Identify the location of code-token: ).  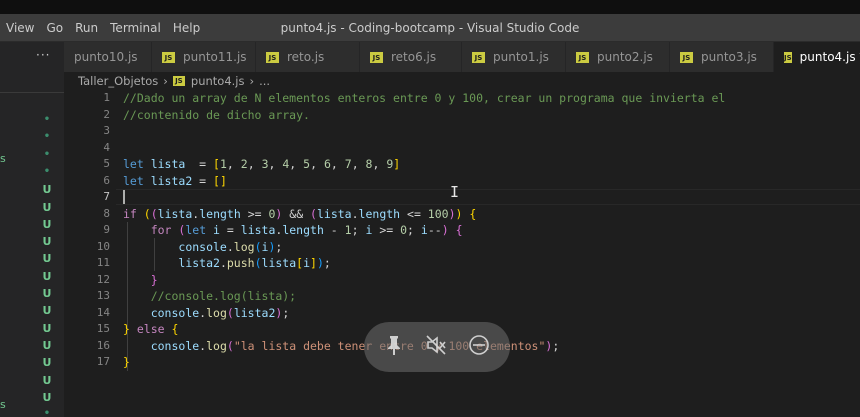
(445, 230).